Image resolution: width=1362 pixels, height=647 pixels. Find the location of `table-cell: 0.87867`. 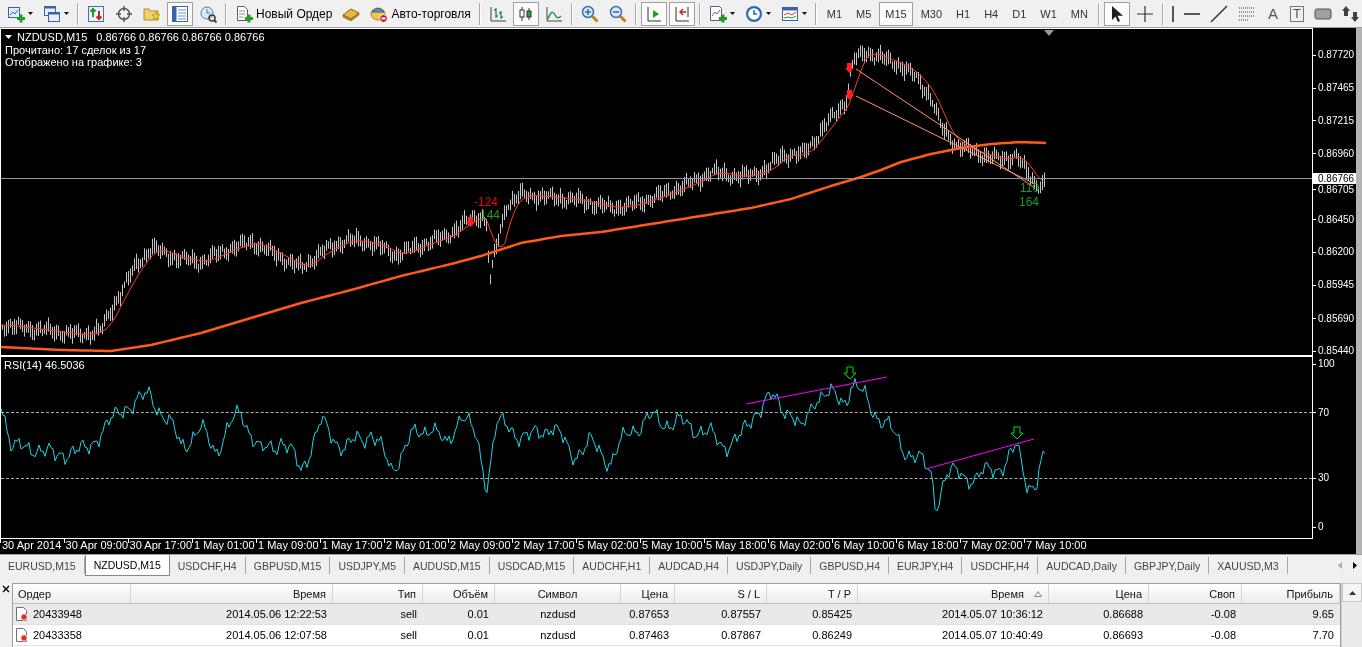

table-cell: 0.87867 is located at coordinates (741, 635).